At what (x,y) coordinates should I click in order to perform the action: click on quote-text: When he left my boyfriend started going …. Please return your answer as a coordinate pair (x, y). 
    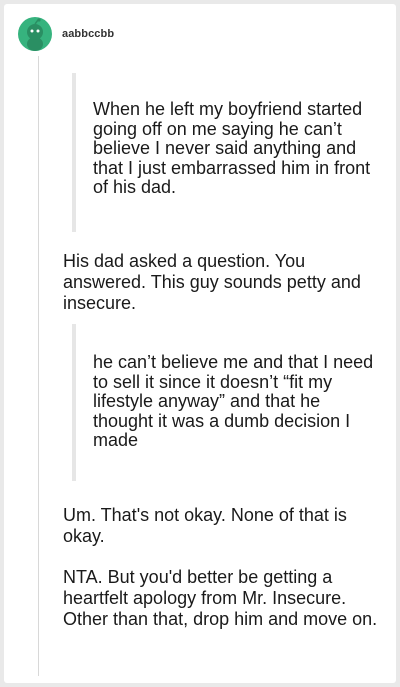
    Looking at the image, I should click on (232, 148).